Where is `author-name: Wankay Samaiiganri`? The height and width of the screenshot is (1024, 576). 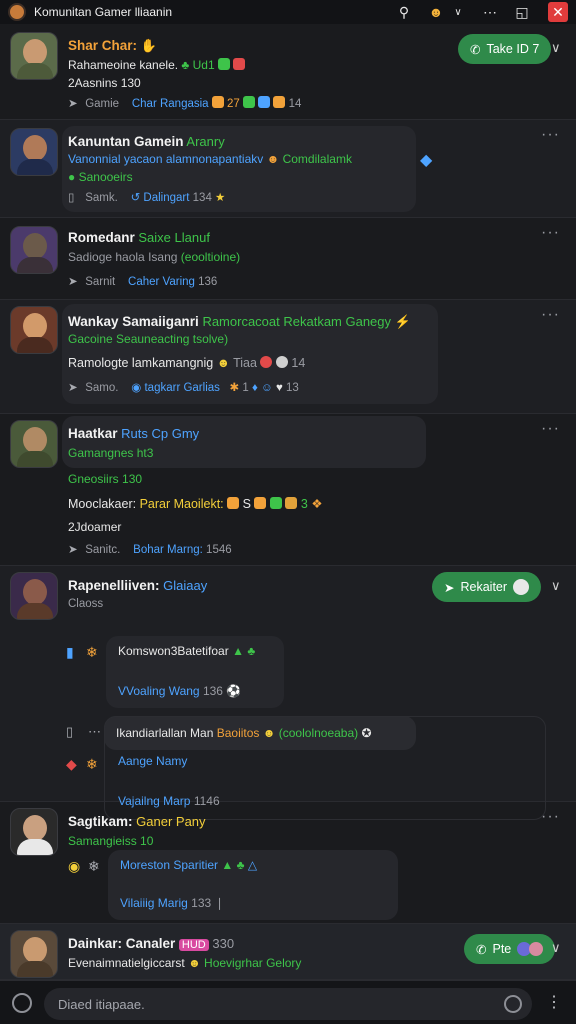 author-name: Wankay Samaiiganri is located at coordinates (133, 321).